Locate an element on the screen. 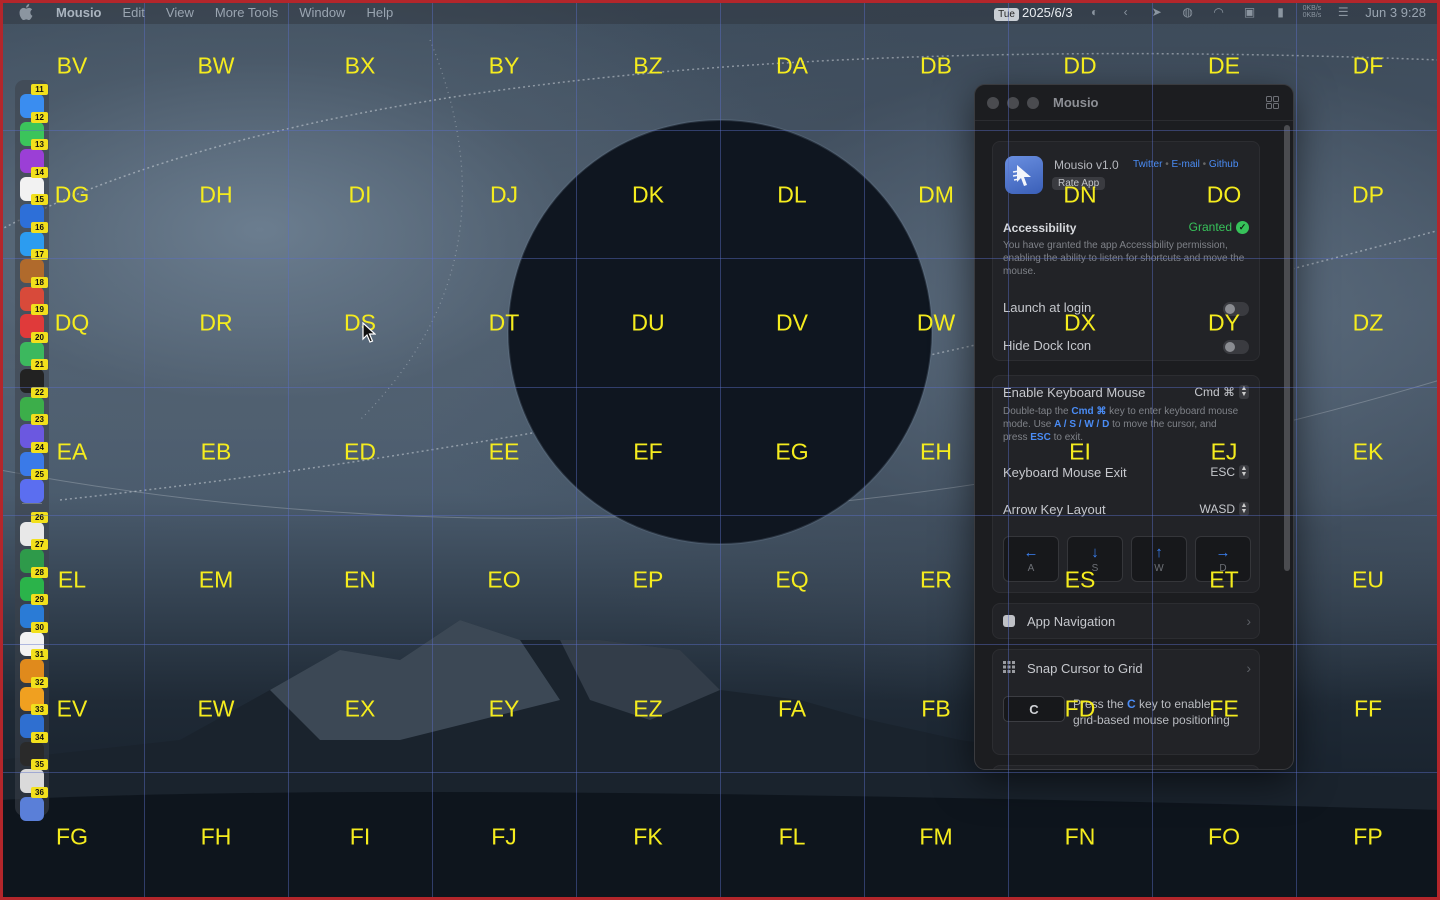  key-label: A is located at coordinates (1031, 568).